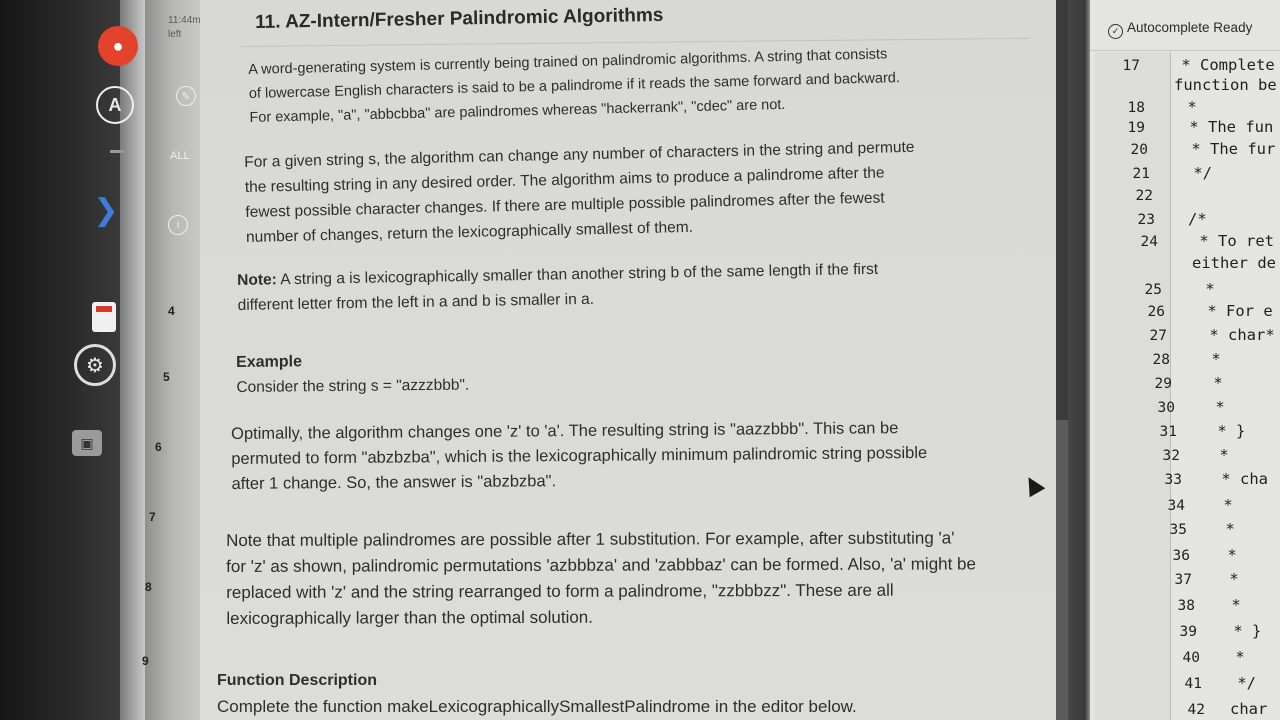  I want to click on example-heading: Example, so click(269, 362).